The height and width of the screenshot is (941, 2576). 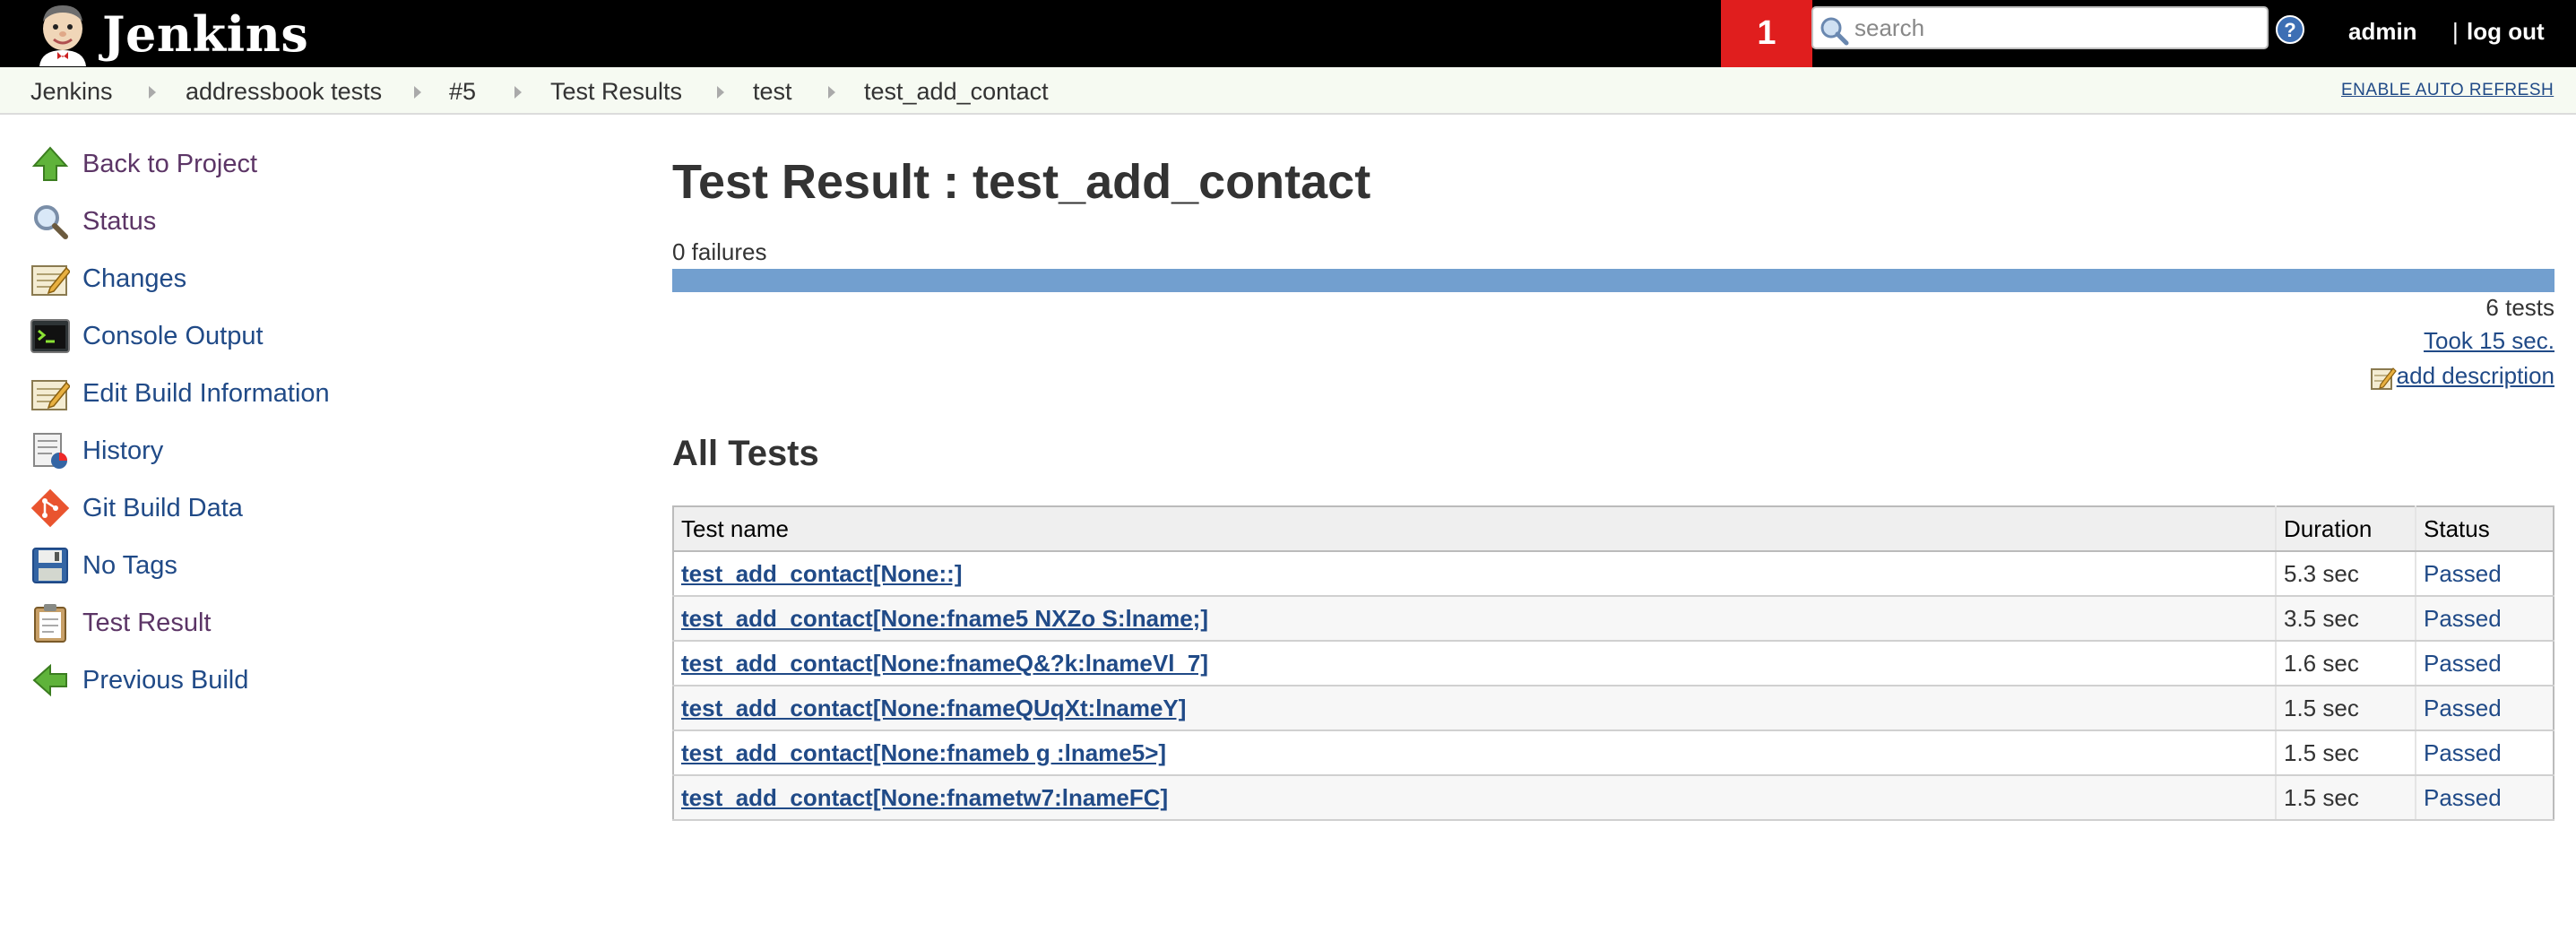 What do you see at coordinates (933, 708) in the screenshot?
I see `test-name-link: test_add_contact[None:fnameQUqXt:lnameY]` at bounding box center [933, 708].